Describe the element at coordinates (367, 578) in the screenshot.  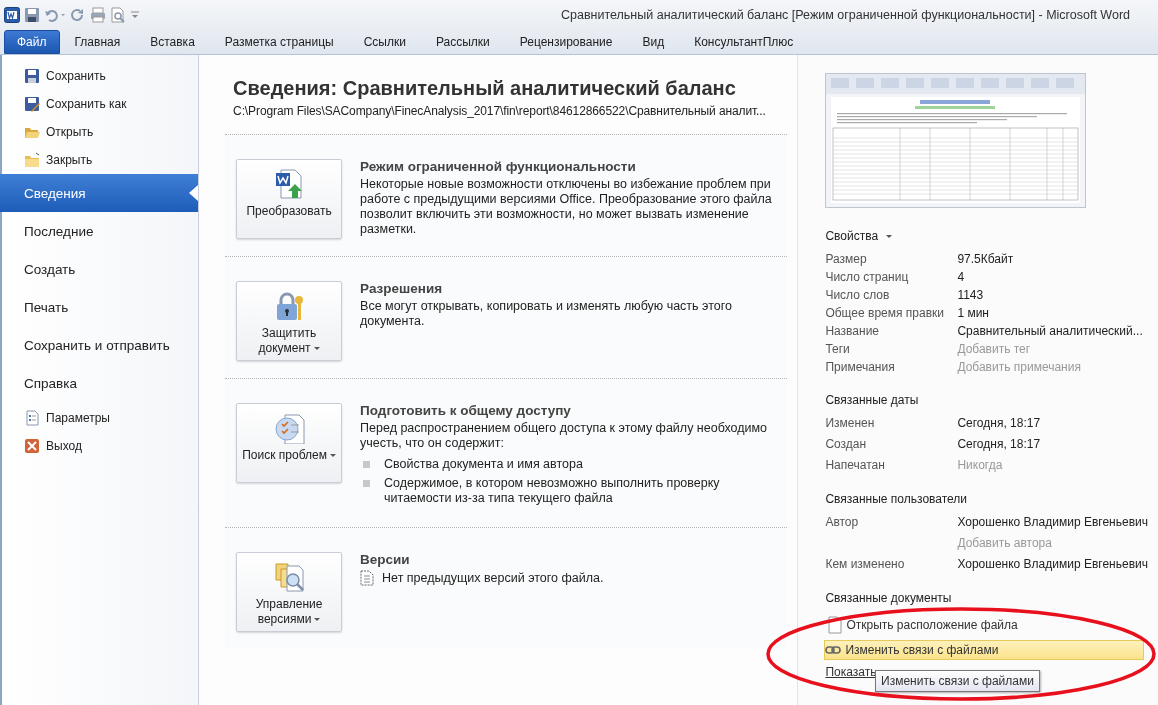
I see `document-icon` at that location.